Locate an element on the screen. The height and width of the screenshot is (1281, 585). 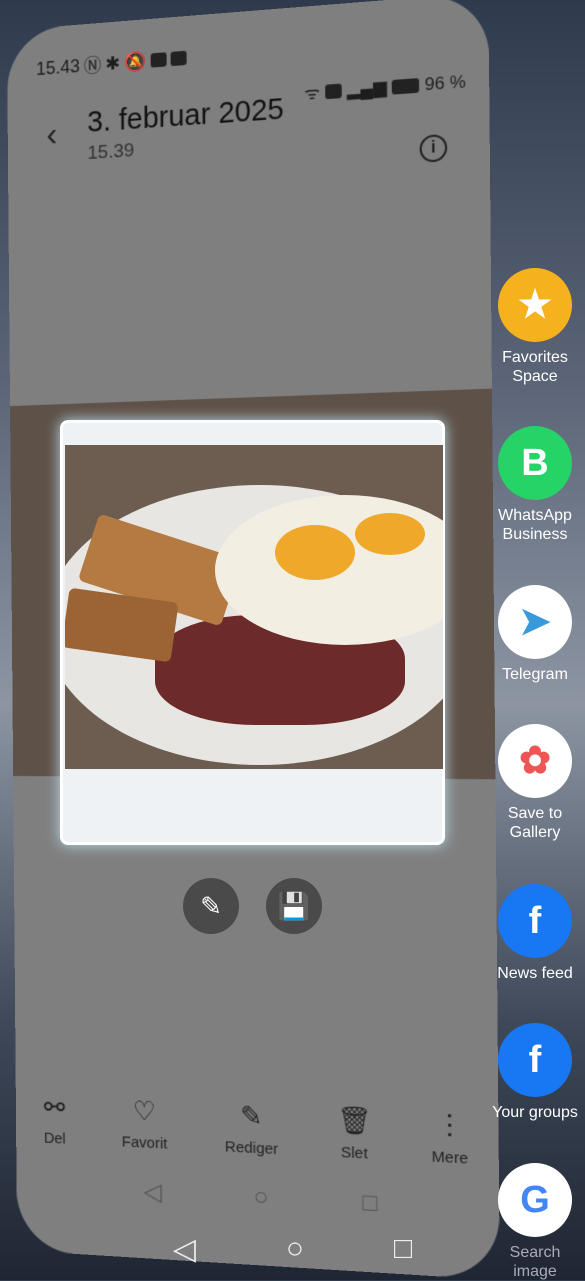
share-favorites-space: ★ Favorites Space is located at coordinates (535, 327).